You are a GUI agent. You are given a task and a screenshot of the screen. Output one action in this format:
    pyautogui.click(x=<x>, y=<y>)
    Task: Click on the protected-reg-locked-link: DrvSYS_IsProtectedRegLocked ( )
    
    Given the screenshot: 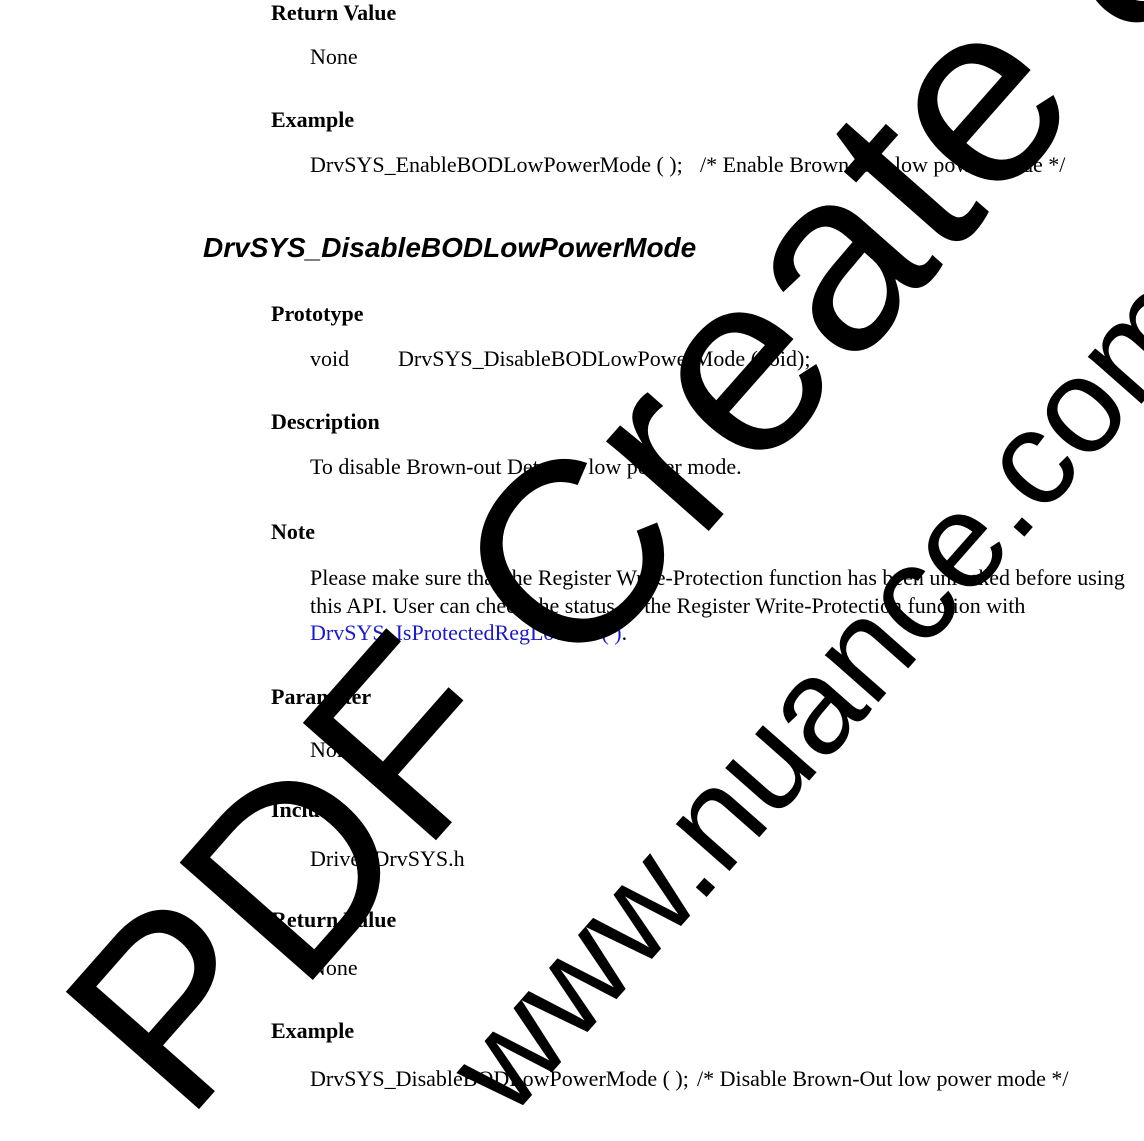 What is the action you would take?
    pyautogui.click(x=466, y=632)
    